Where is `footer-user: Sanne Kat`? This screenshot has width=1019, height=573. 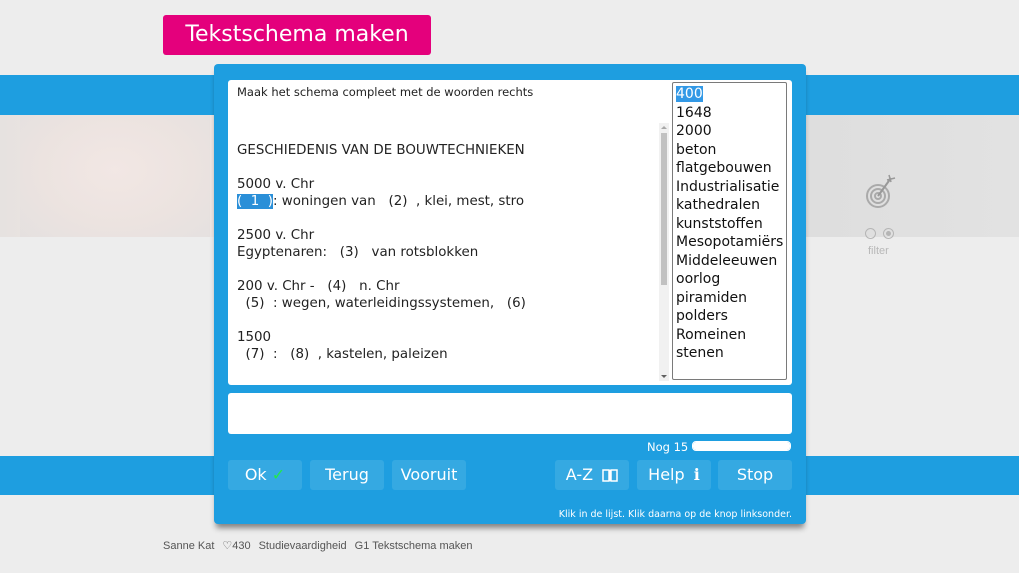 footer-user: Sanne Kat is located at coordinates (189, 546).